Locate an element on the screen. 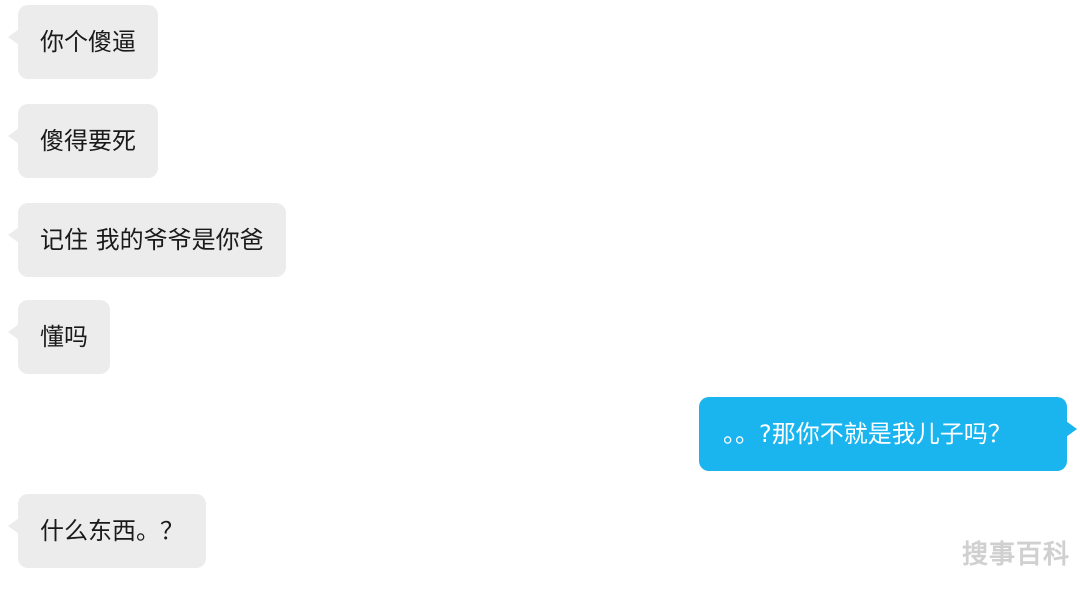 The height and width of the screenshot is (595, 1080). outgoing-message: 。。?那你不就是我儿子吗？ is located at coordinates (888, 434).